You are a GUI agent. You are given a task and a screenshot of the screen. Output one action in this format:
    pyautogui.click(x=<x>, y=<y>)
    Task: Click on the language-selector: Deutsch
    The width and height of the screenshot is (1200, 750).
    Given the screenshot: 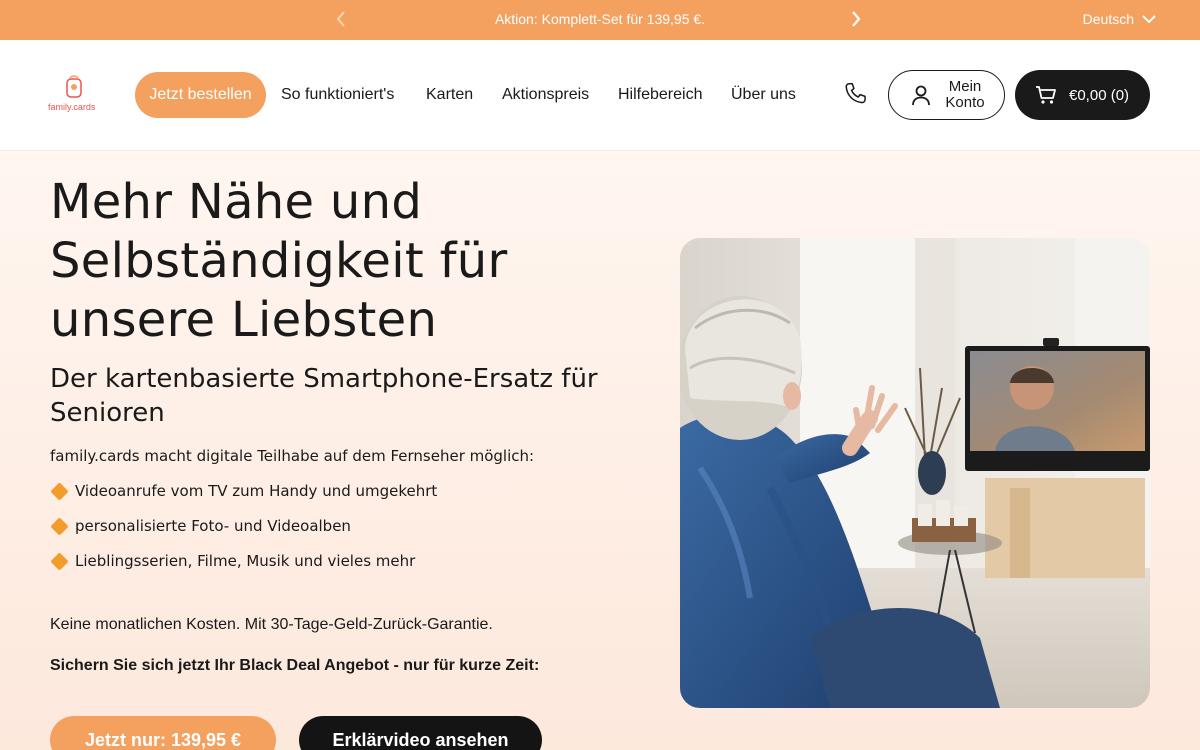 What is the action you would take?
    pyautogui.click(x=1119, y=19)
    